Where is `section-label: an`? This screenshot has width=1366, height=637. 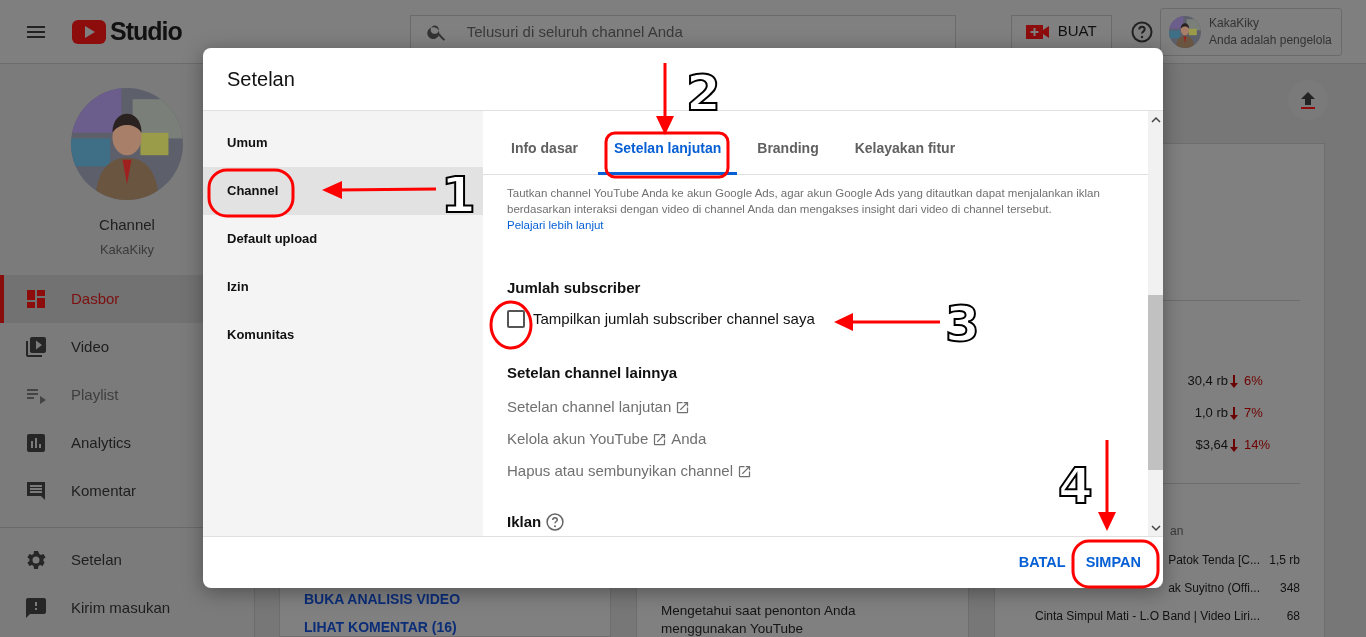
section-label: an is located at coordinates (1177, 531).